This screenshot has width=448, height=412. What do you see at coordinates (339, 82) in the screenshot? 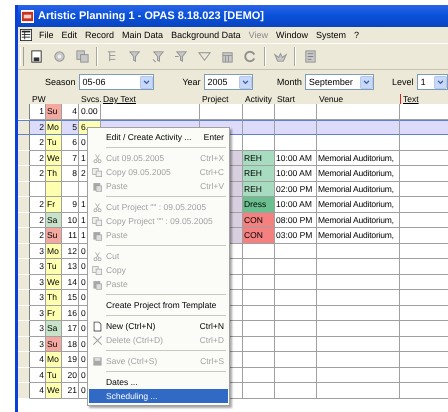
I see `dropdown-field: September` at bounding box center [339, 82].